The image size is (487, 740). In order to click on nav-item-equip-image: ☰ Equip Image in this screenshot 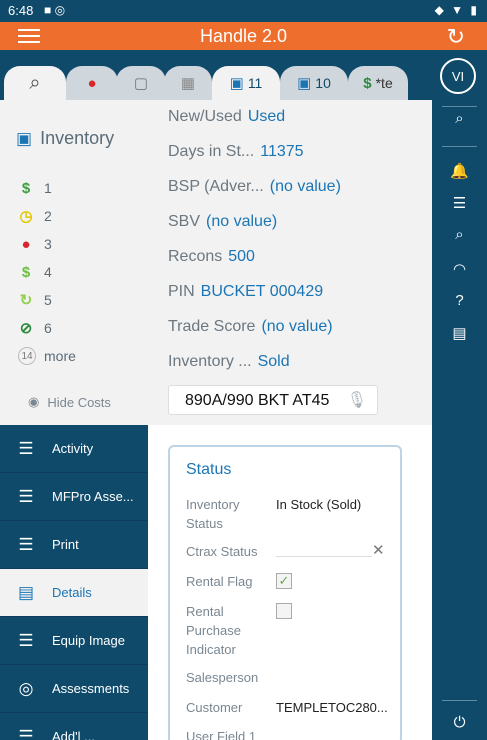, I will do `click(74, 641)`.